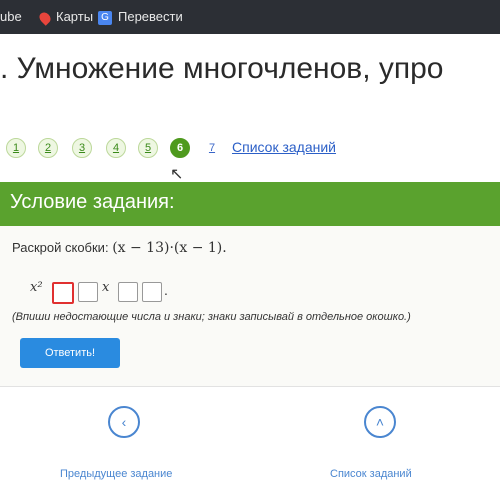 The height and width of the screenshot is (500, 500). I want to click on task-instruction: Раскрой скобки: (x − 13)·(x − 1)., so click(119, 248).